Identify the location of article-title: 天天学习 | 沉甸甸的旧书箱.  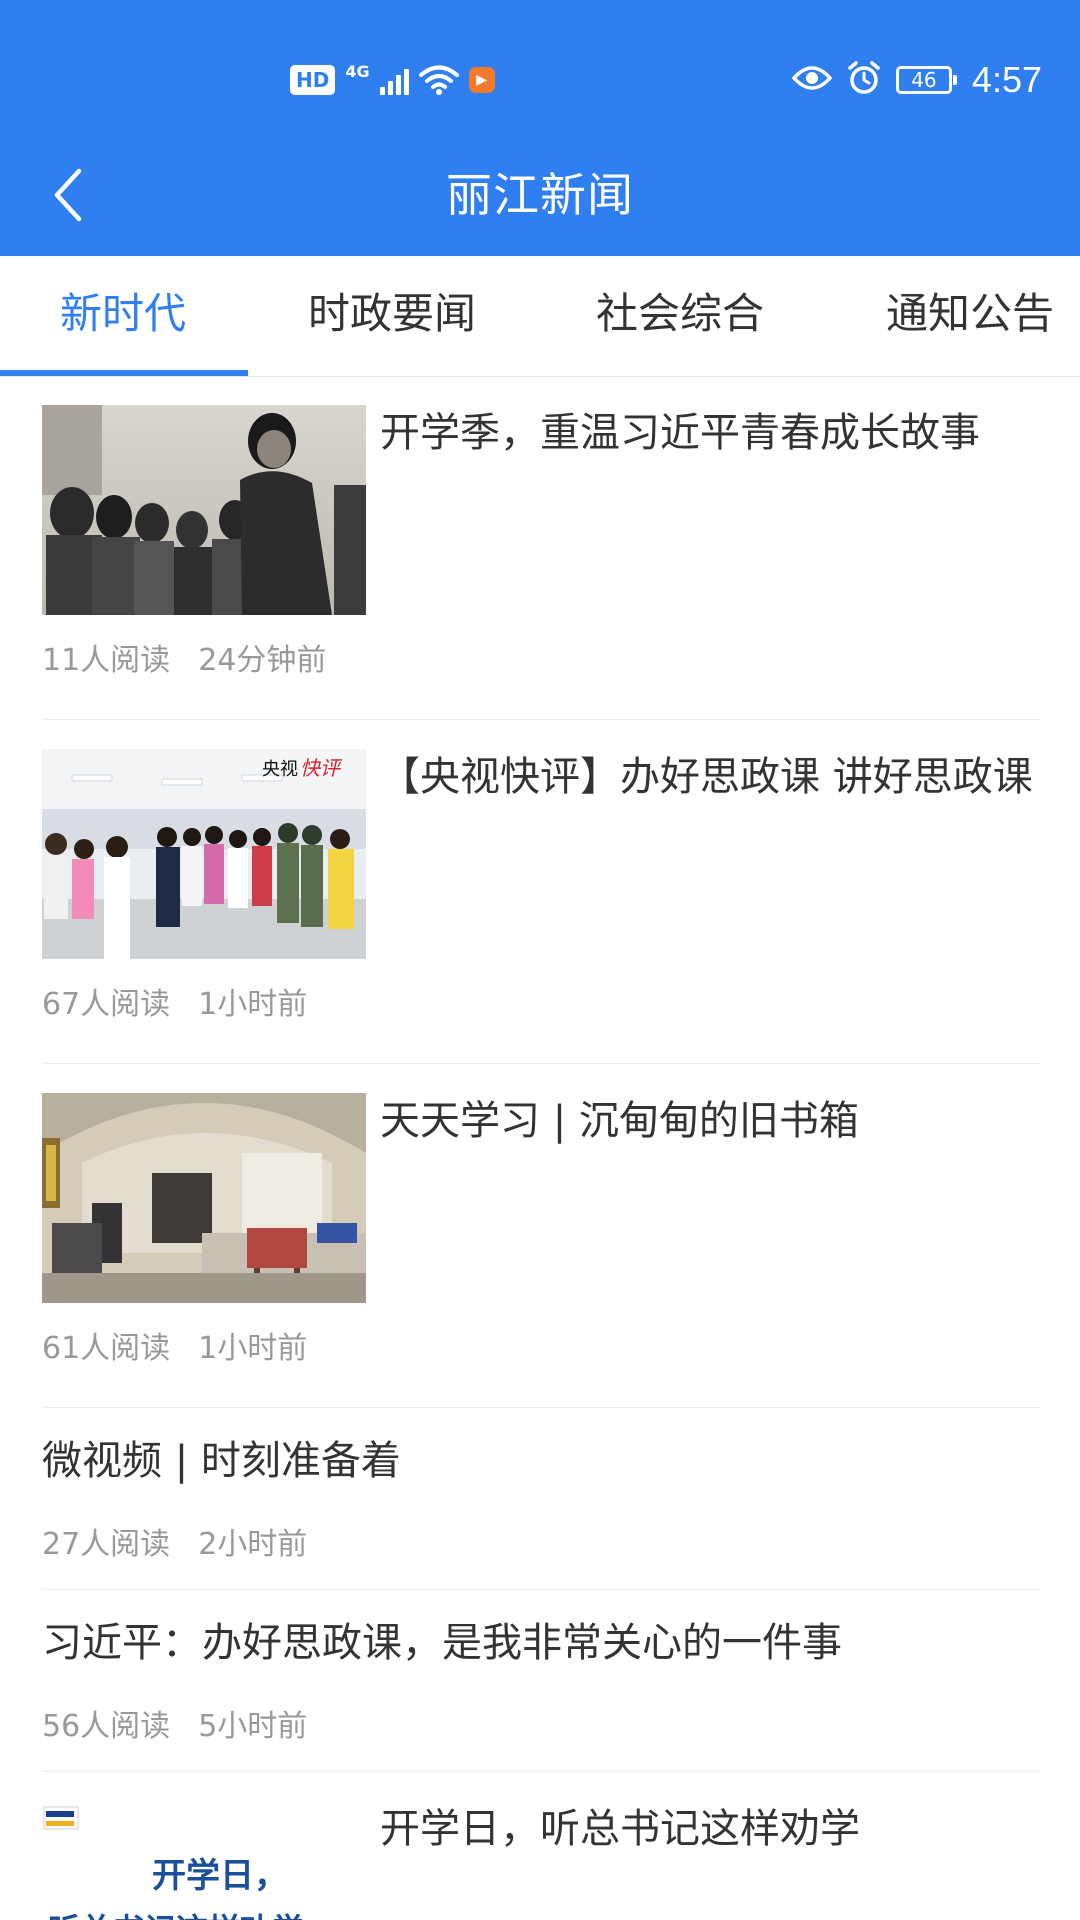
(619, 1121).